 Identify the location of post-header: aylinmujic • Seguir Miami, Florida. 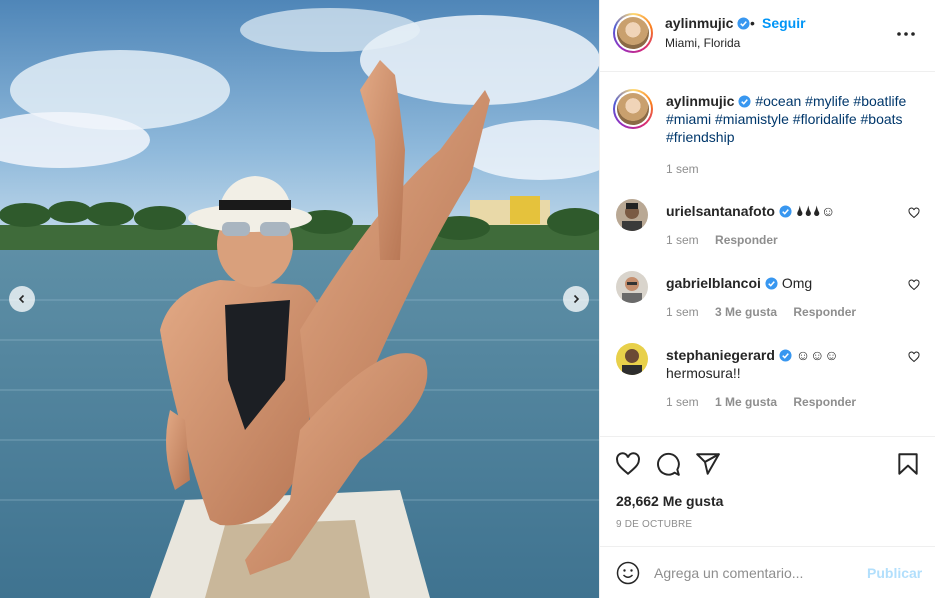
(767, 36).